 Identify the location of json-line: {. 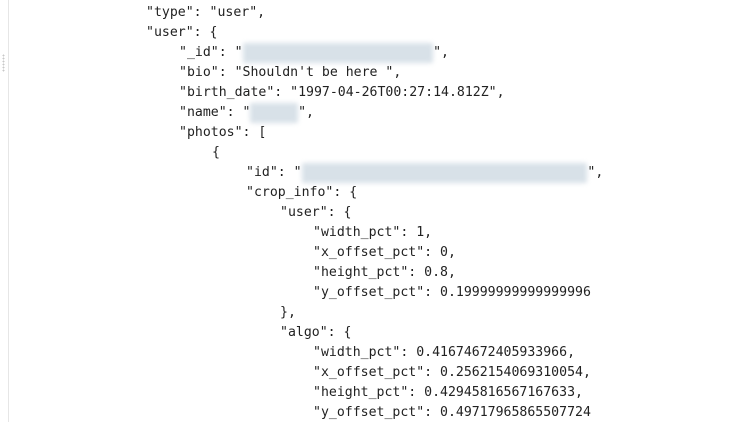
(216, 153).